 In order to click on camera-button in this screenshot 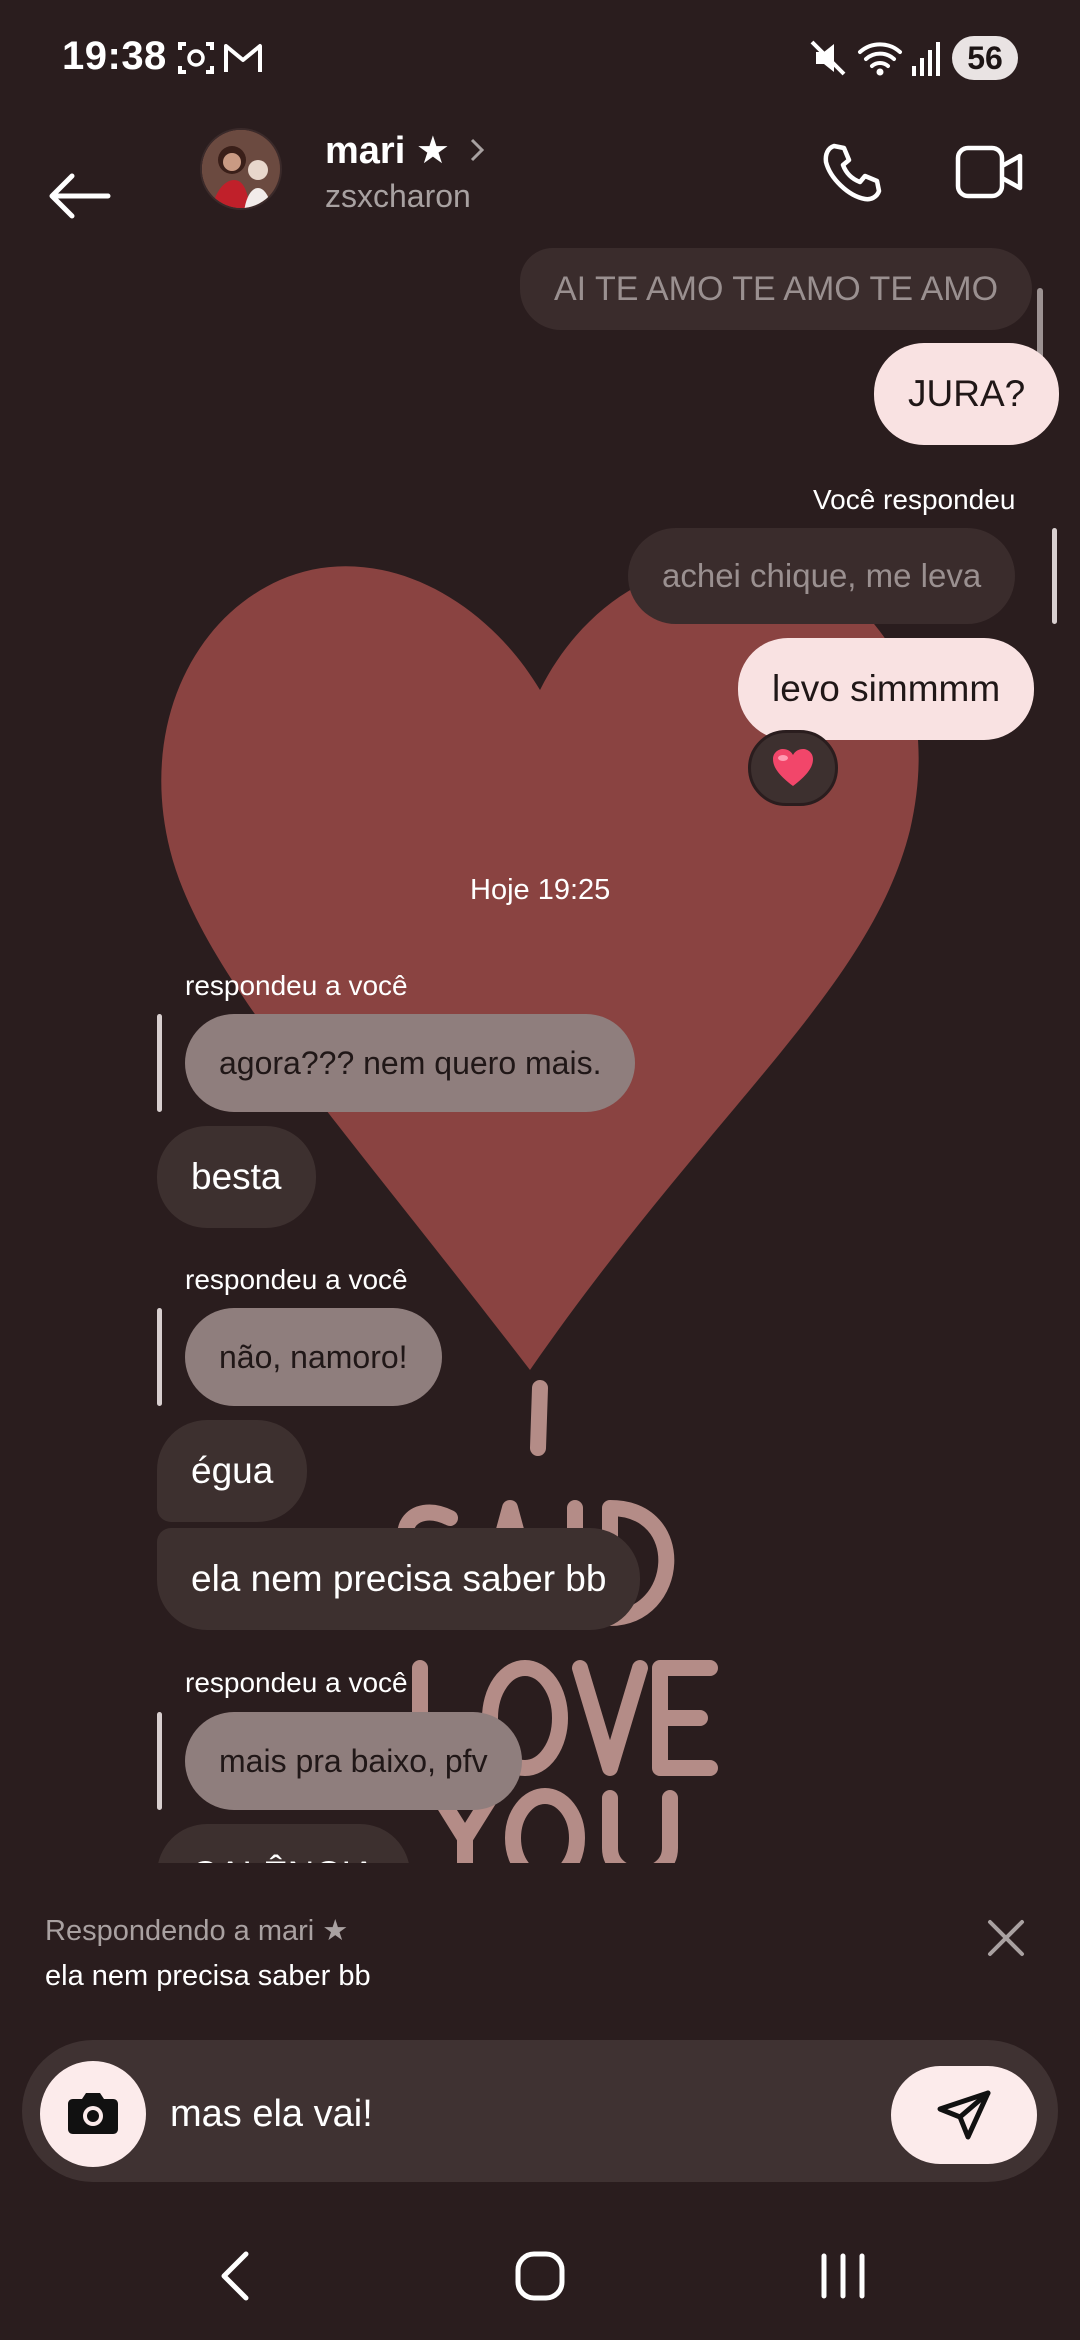, I will do `click(93, 2114)`.